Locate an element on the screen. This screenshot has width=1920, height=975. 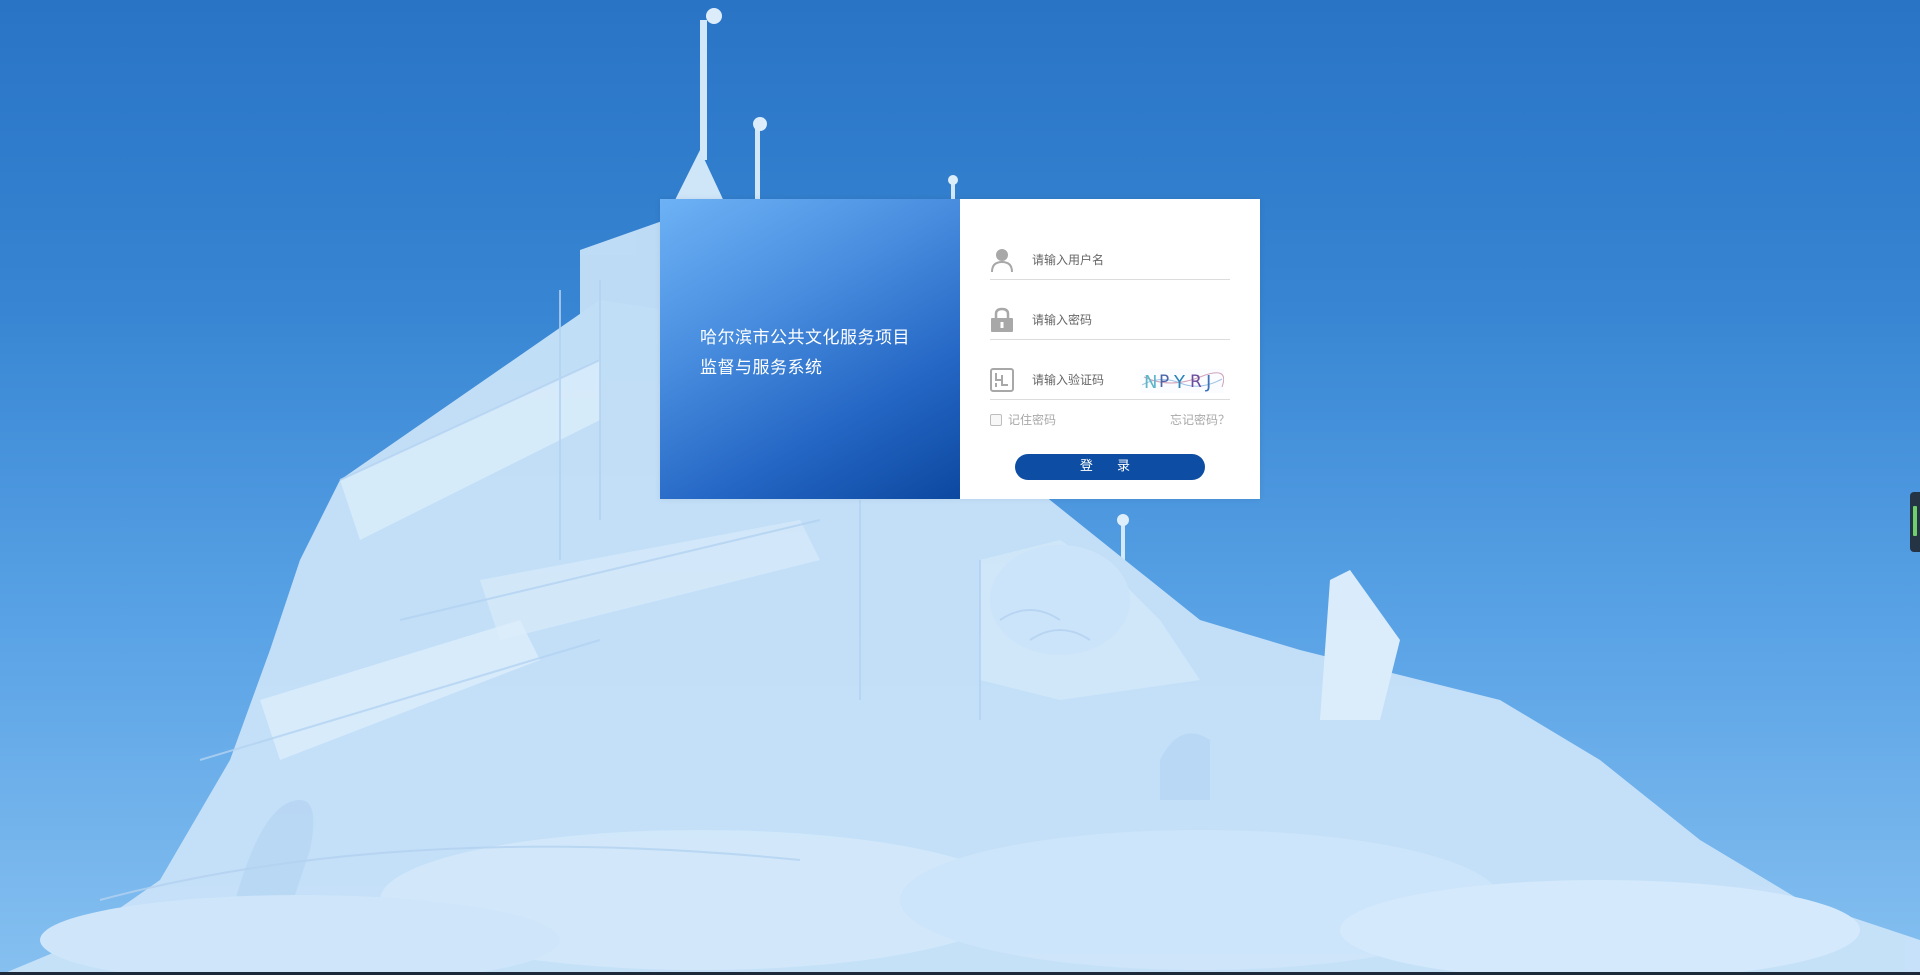
login-button: 登 录 is located at coordinates (1110, 467).